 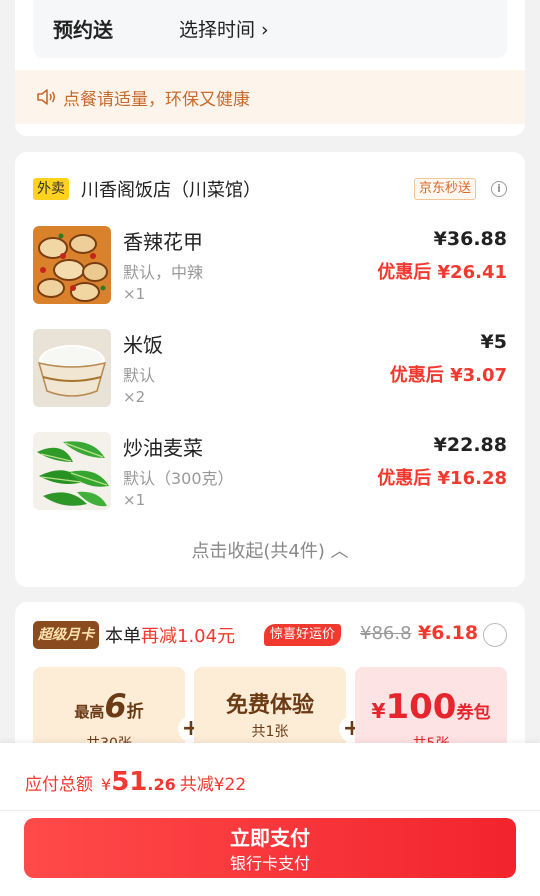 What do you see at coordinates (270, 68) in the screenshot?
I see `delivery-card: 预约送 选择时间 › 点餐请适量，环保又健康` at bounding box center [270, 68].